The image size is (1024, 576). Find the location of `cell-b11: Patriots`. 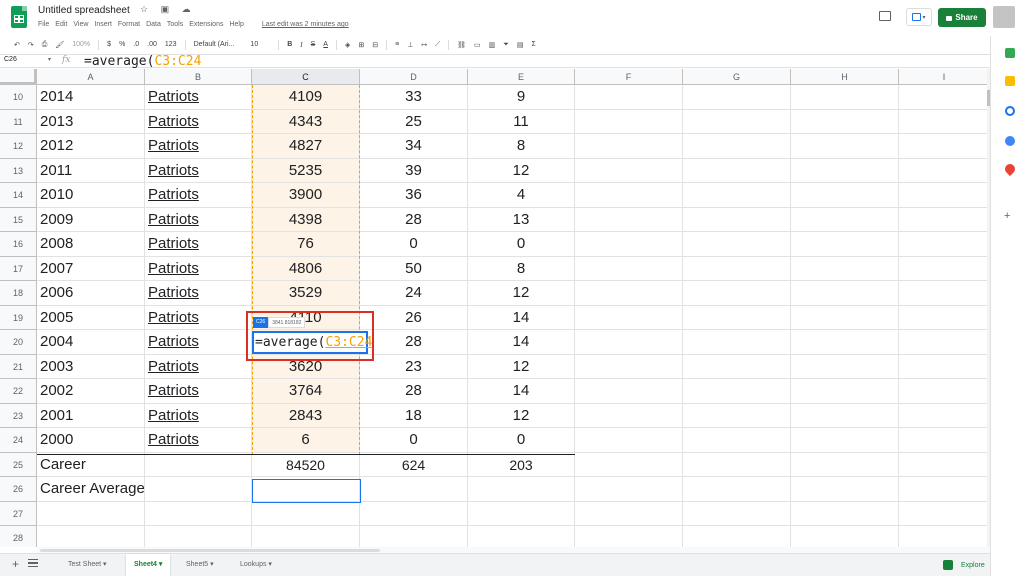

cell-b11: Patriots is located at coordinates (198, 121).